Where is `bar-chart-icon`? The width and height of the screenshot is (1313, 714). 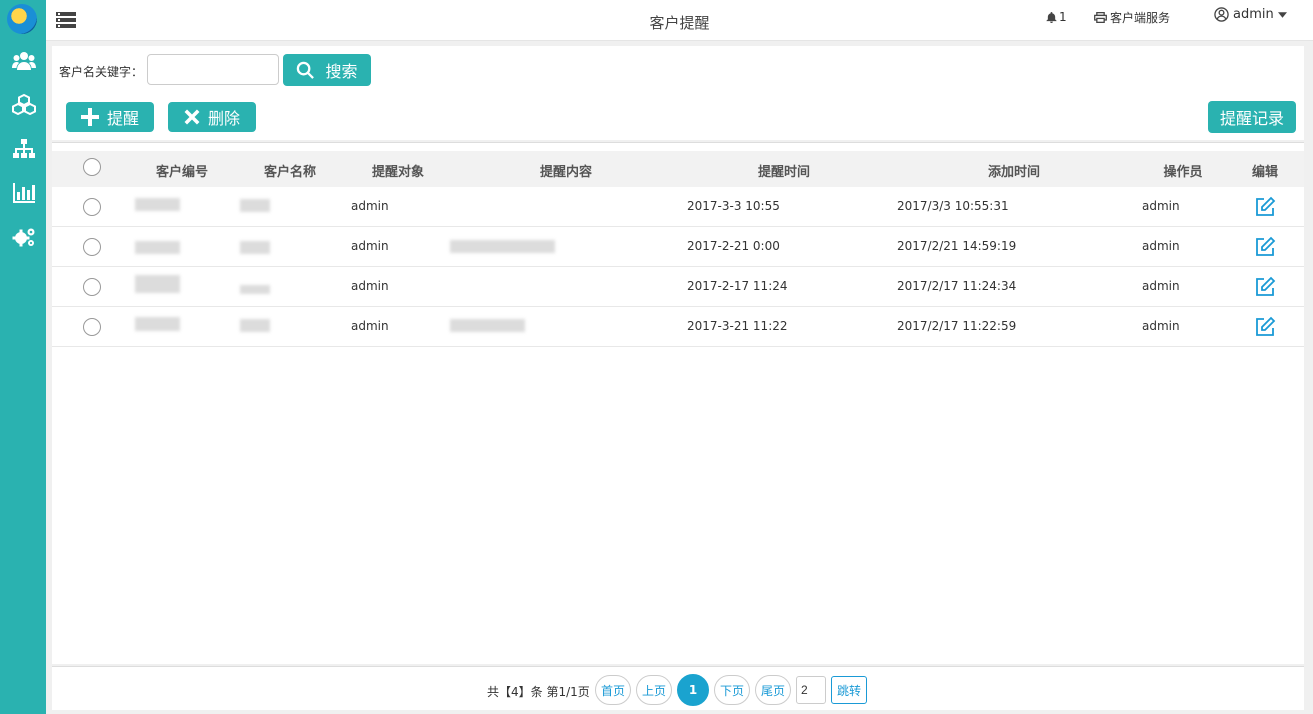
bar-chart-icon is located at coordinates (24, 193).